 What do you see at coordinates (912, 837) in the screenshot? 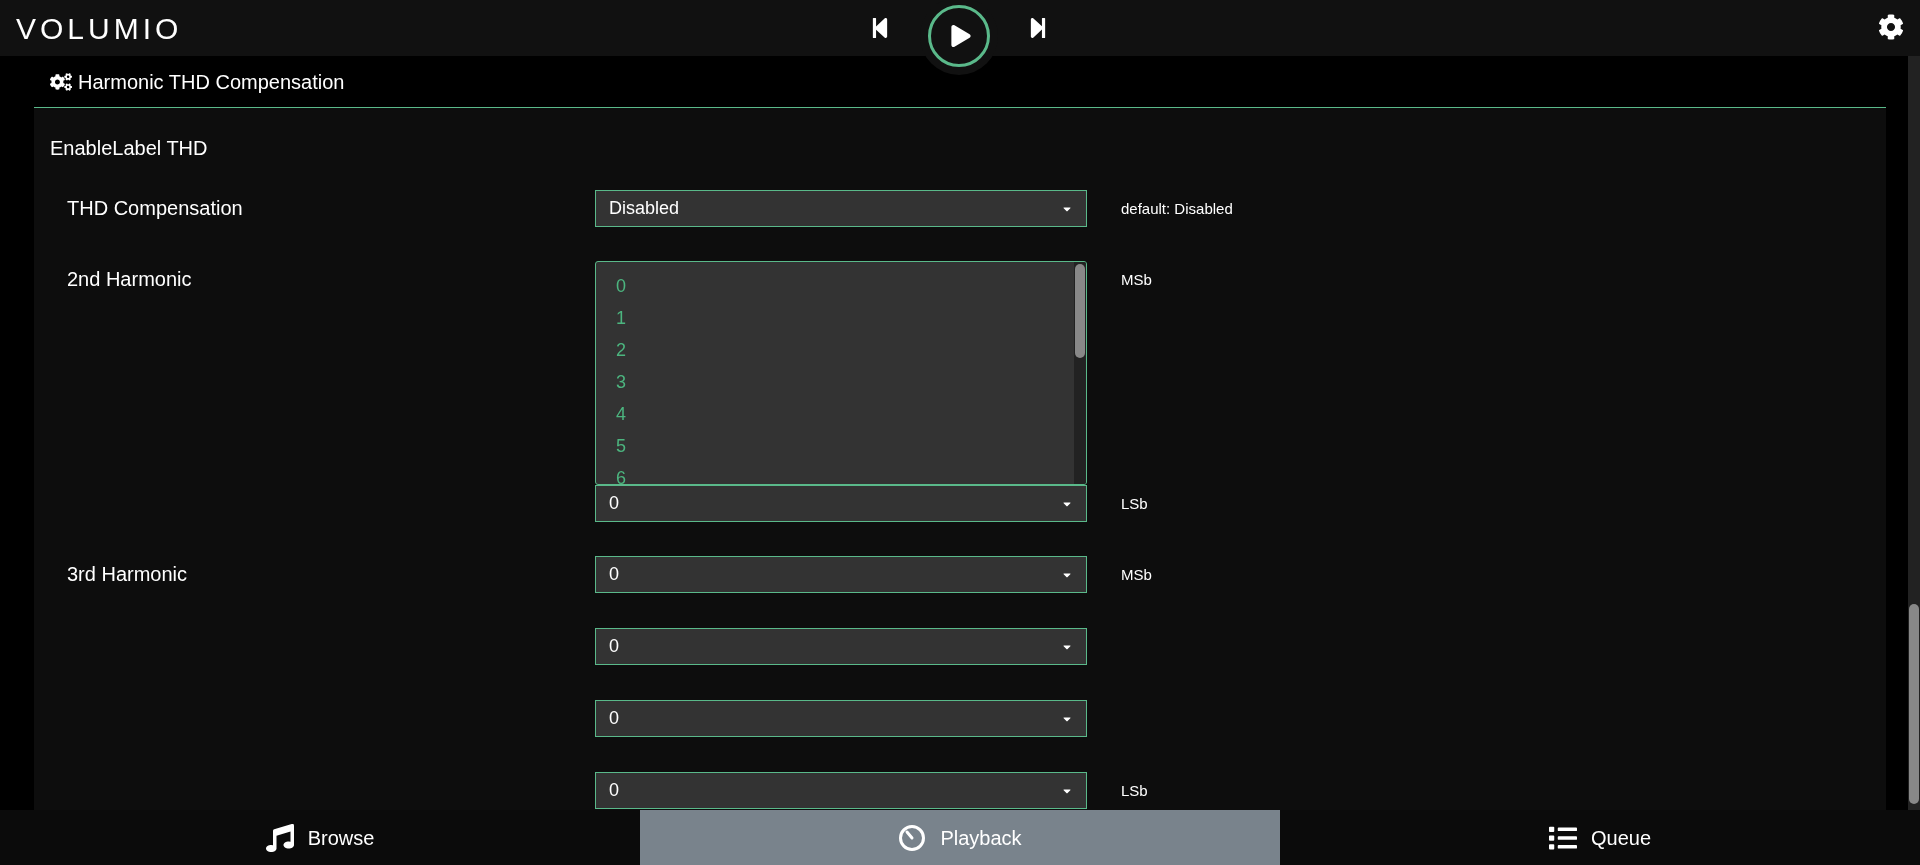
I see `dial-icon` at bounding box center [912, 837].